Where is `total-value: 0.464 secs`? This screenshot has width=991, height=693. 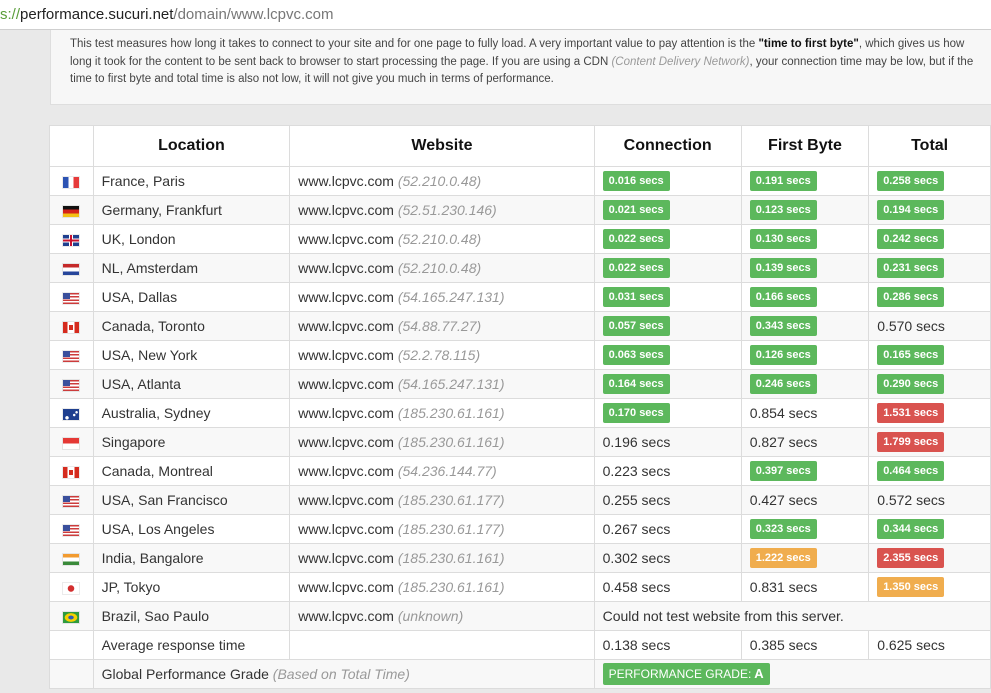 total-value: 0.464 secs is located at coordinates (911, 471).